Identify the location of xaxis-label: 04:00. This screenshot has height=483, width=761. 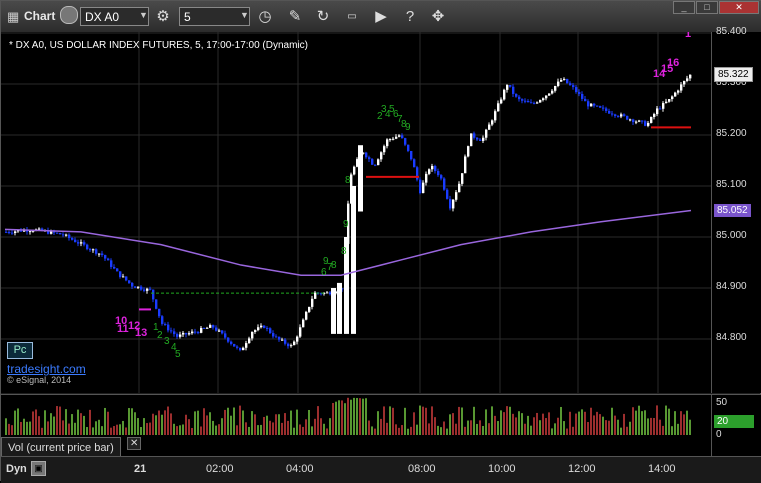
(300, 469).